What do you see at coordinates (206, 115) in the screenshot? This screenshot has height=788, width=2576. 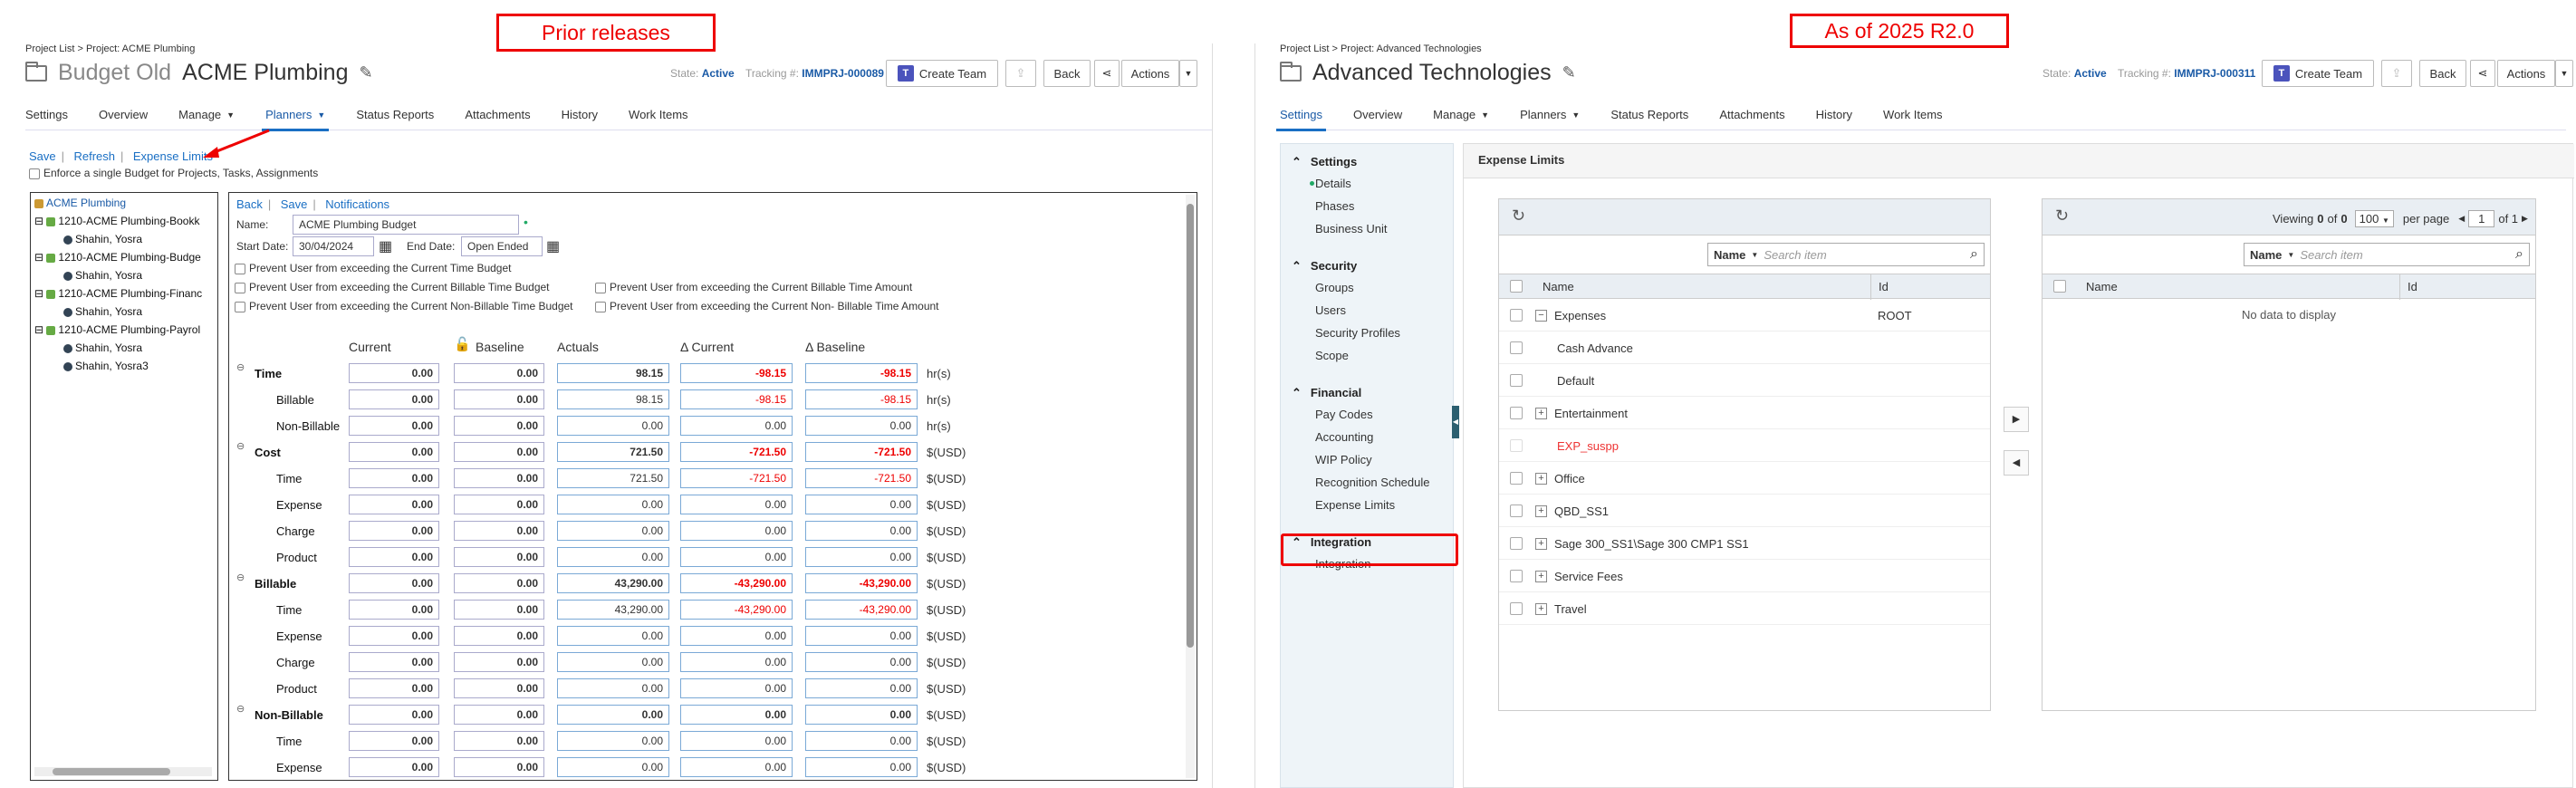 I see `tab-manage: Manage ▼` at bounding box center [206, 115].